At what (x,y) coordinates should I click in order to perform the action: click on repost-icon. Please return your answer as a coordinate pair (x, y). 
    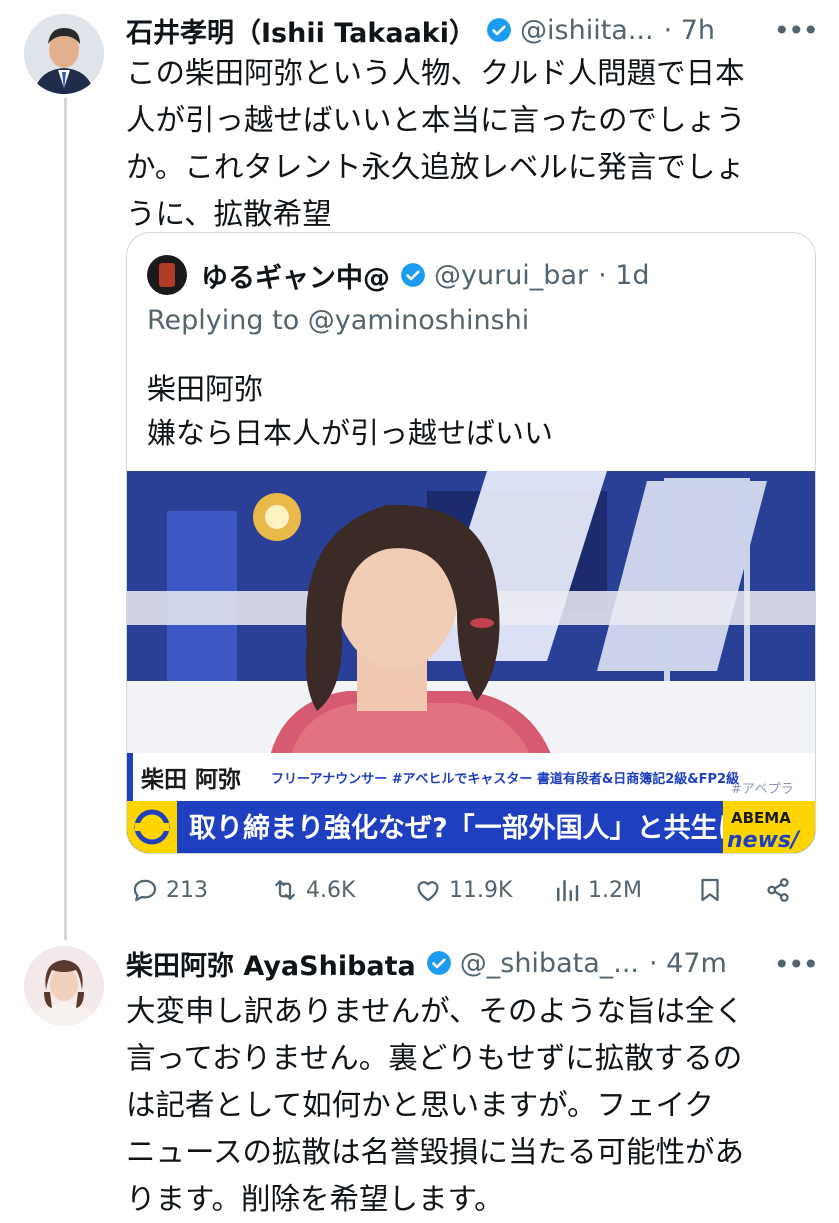
    Looking at the image, I should click on (285, 890).